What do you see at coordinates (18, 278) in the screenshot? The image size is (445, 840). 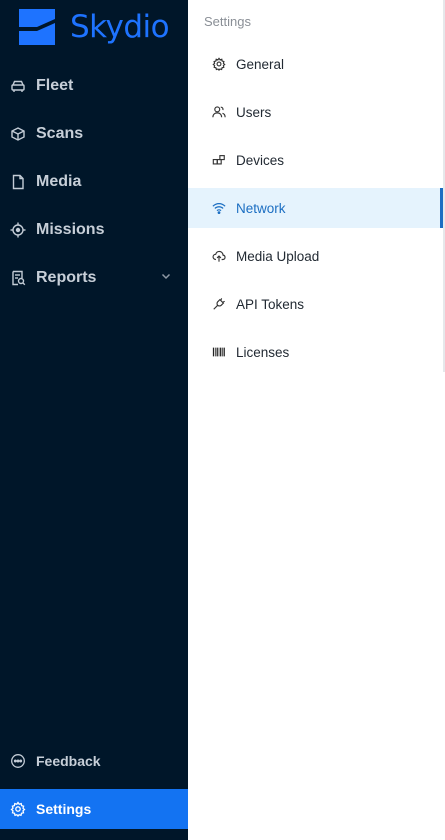 I see `report-icon` at bounding box center [18, 278].